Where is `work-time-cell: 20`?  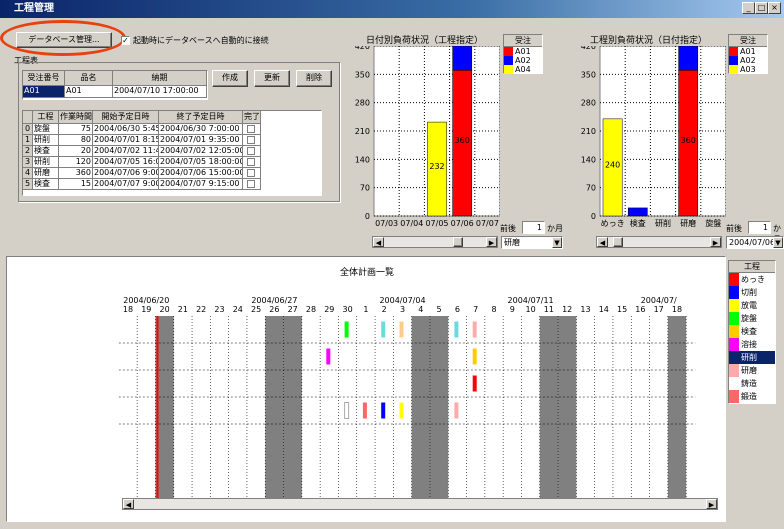 work-time-cell: 20 is located at coordinates (76, 151).